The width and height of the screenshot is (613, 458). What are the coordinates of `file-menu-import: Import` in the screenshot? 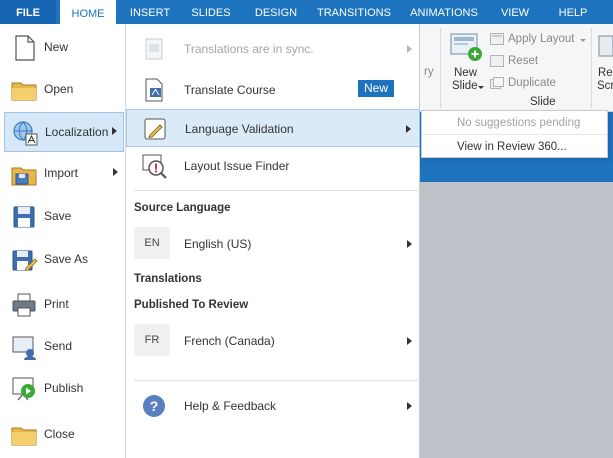 It's located at (64, 174).